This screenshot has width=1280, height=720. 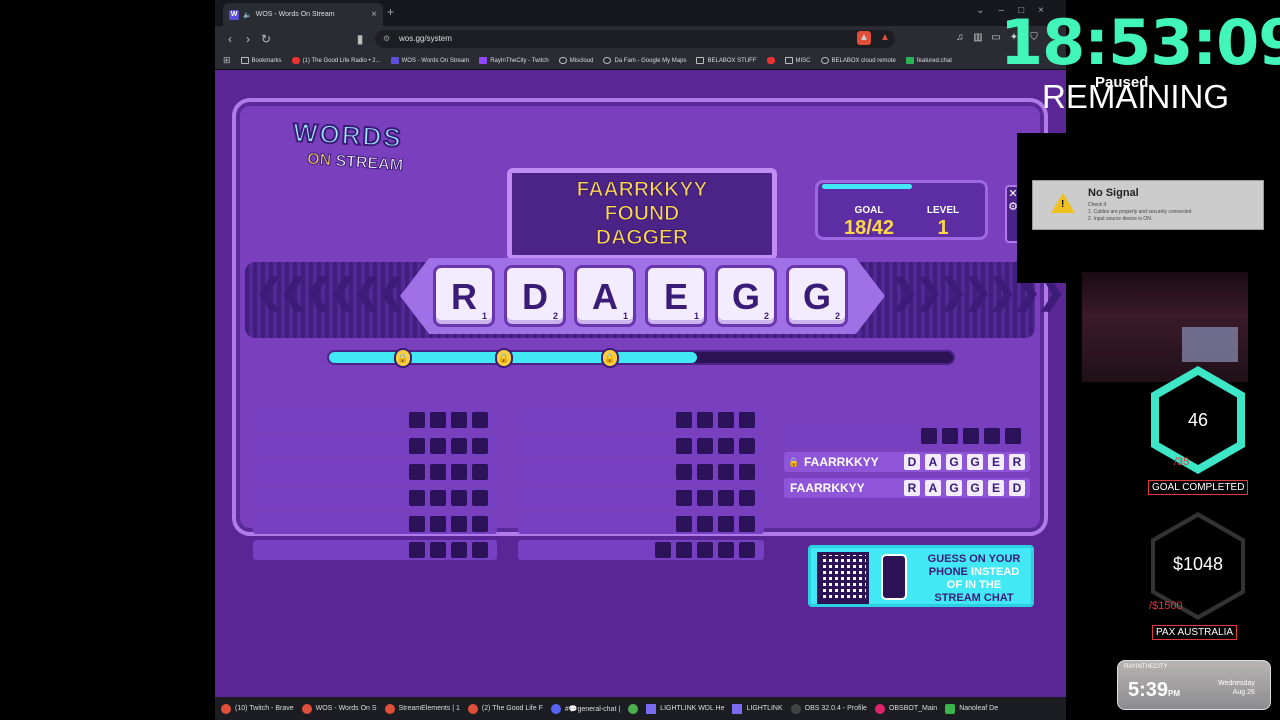 I want to click on close-tab-icon: ×, so click(x=374, y=14).